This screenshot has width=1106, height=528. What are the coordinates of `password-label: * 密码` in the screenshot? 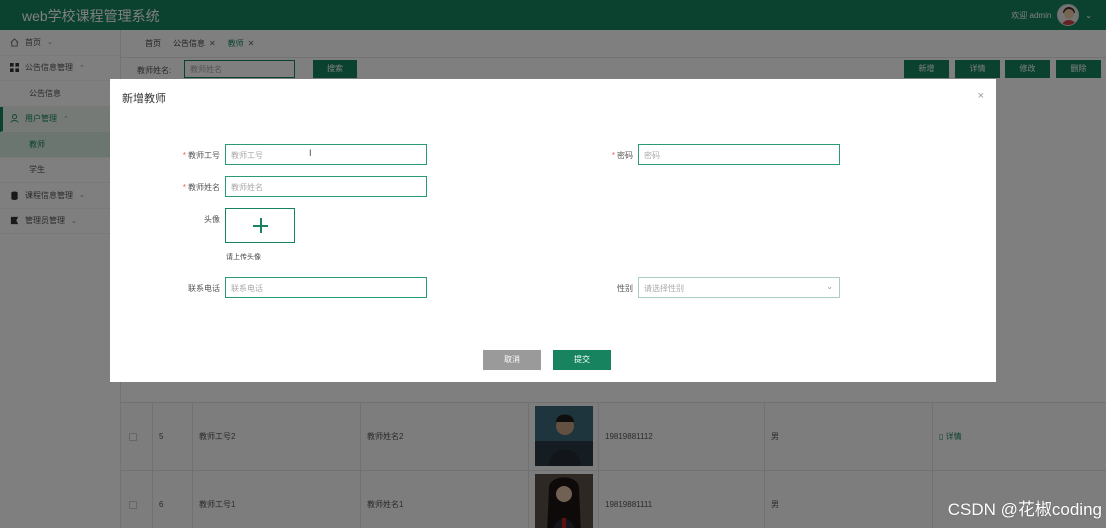 It's located at (603, 155).